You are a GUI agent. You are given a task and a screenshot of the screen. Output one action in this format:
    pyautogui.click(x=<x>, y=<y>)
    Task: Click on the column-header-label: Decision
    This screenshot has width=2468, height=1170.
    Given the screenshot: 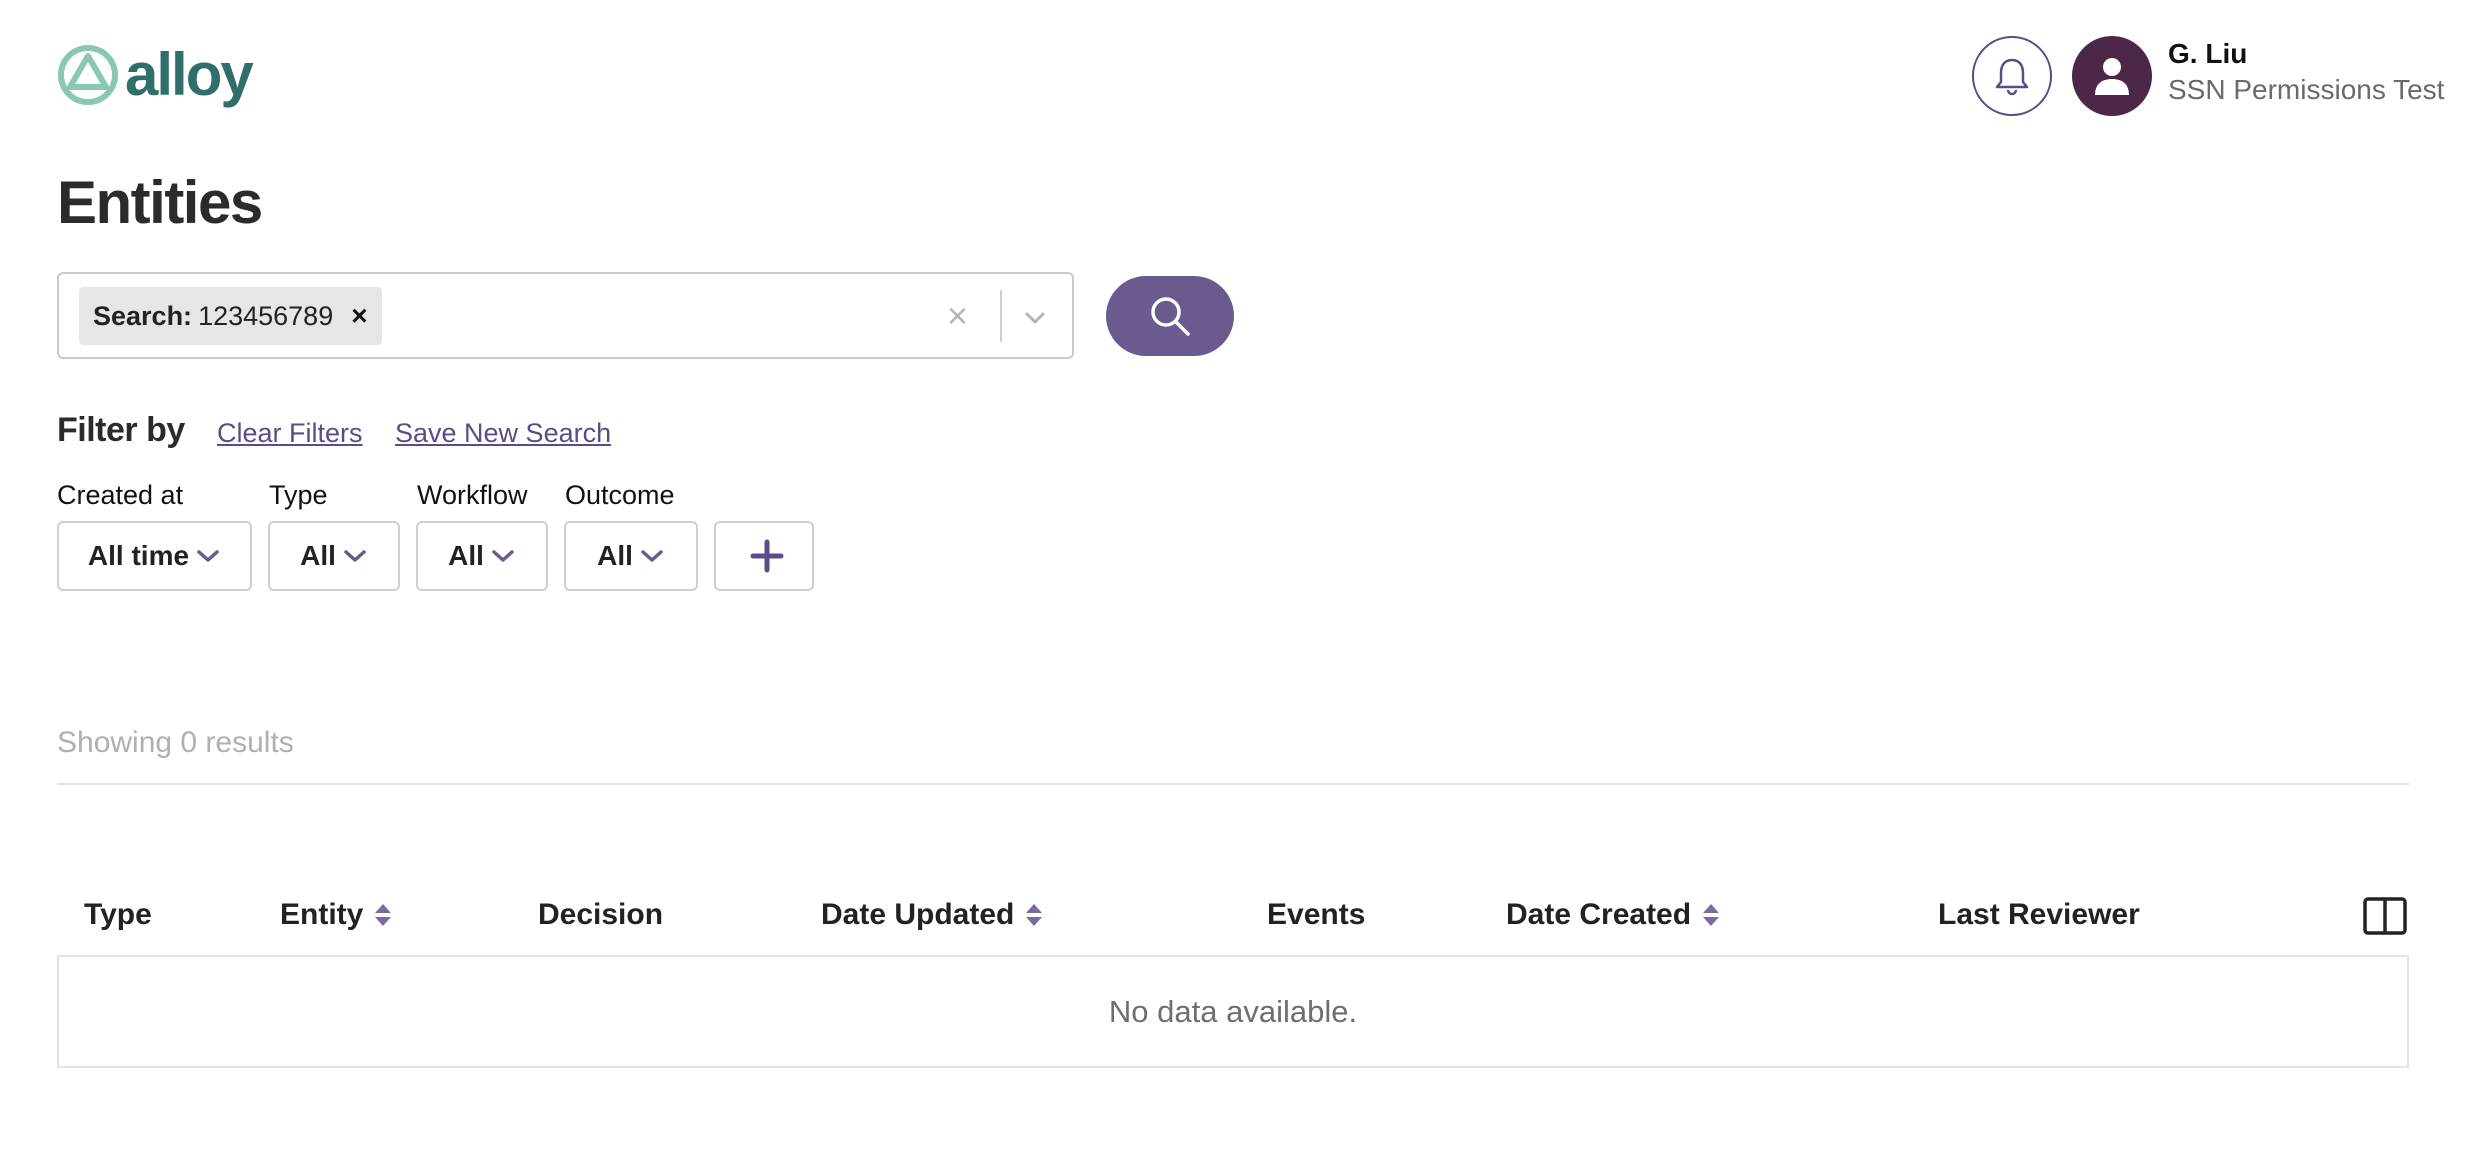 What is the action you would take?
    pyautogui.click(x=601, y=914)
    